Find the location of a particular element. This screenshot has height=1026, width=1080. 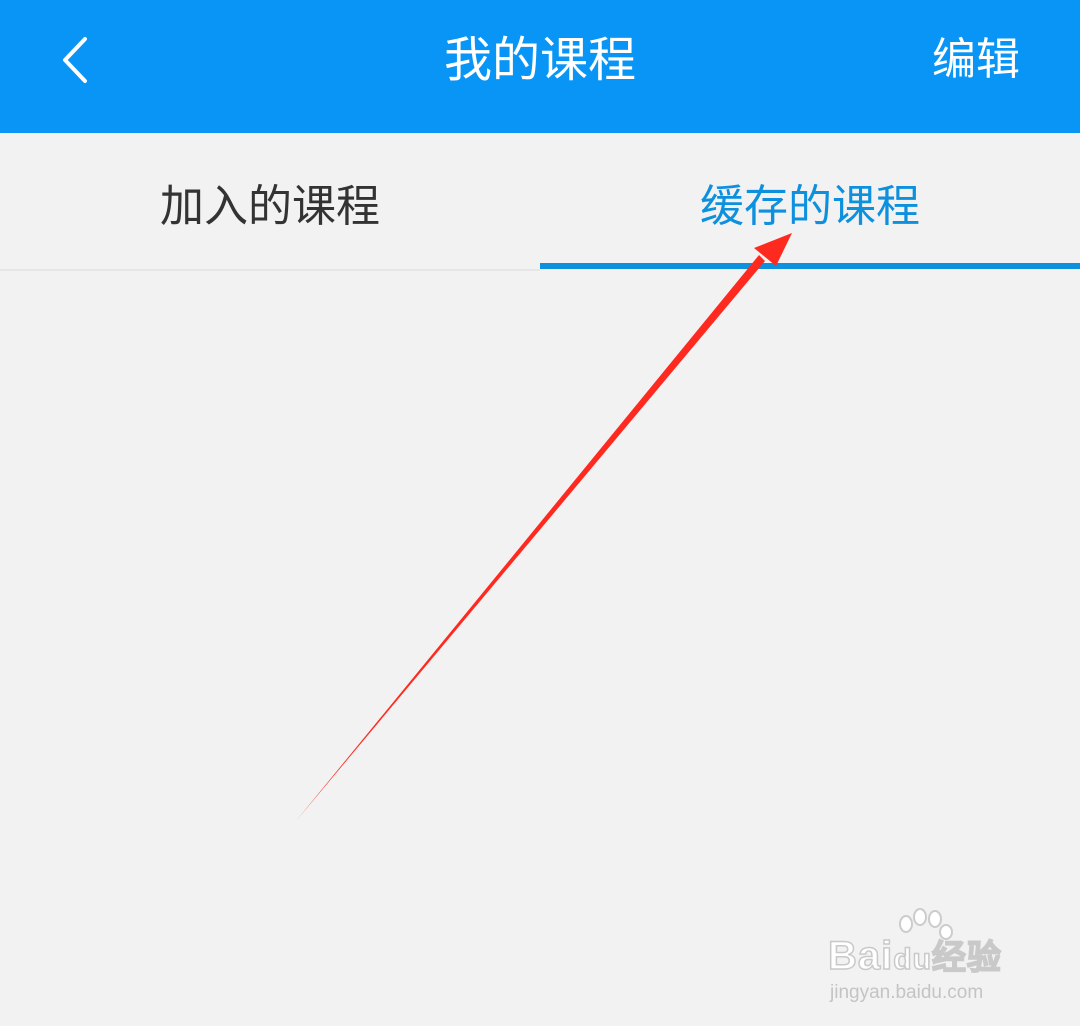

watermark-url: jingyan.baidu.com is located at coordinates (907, 992).